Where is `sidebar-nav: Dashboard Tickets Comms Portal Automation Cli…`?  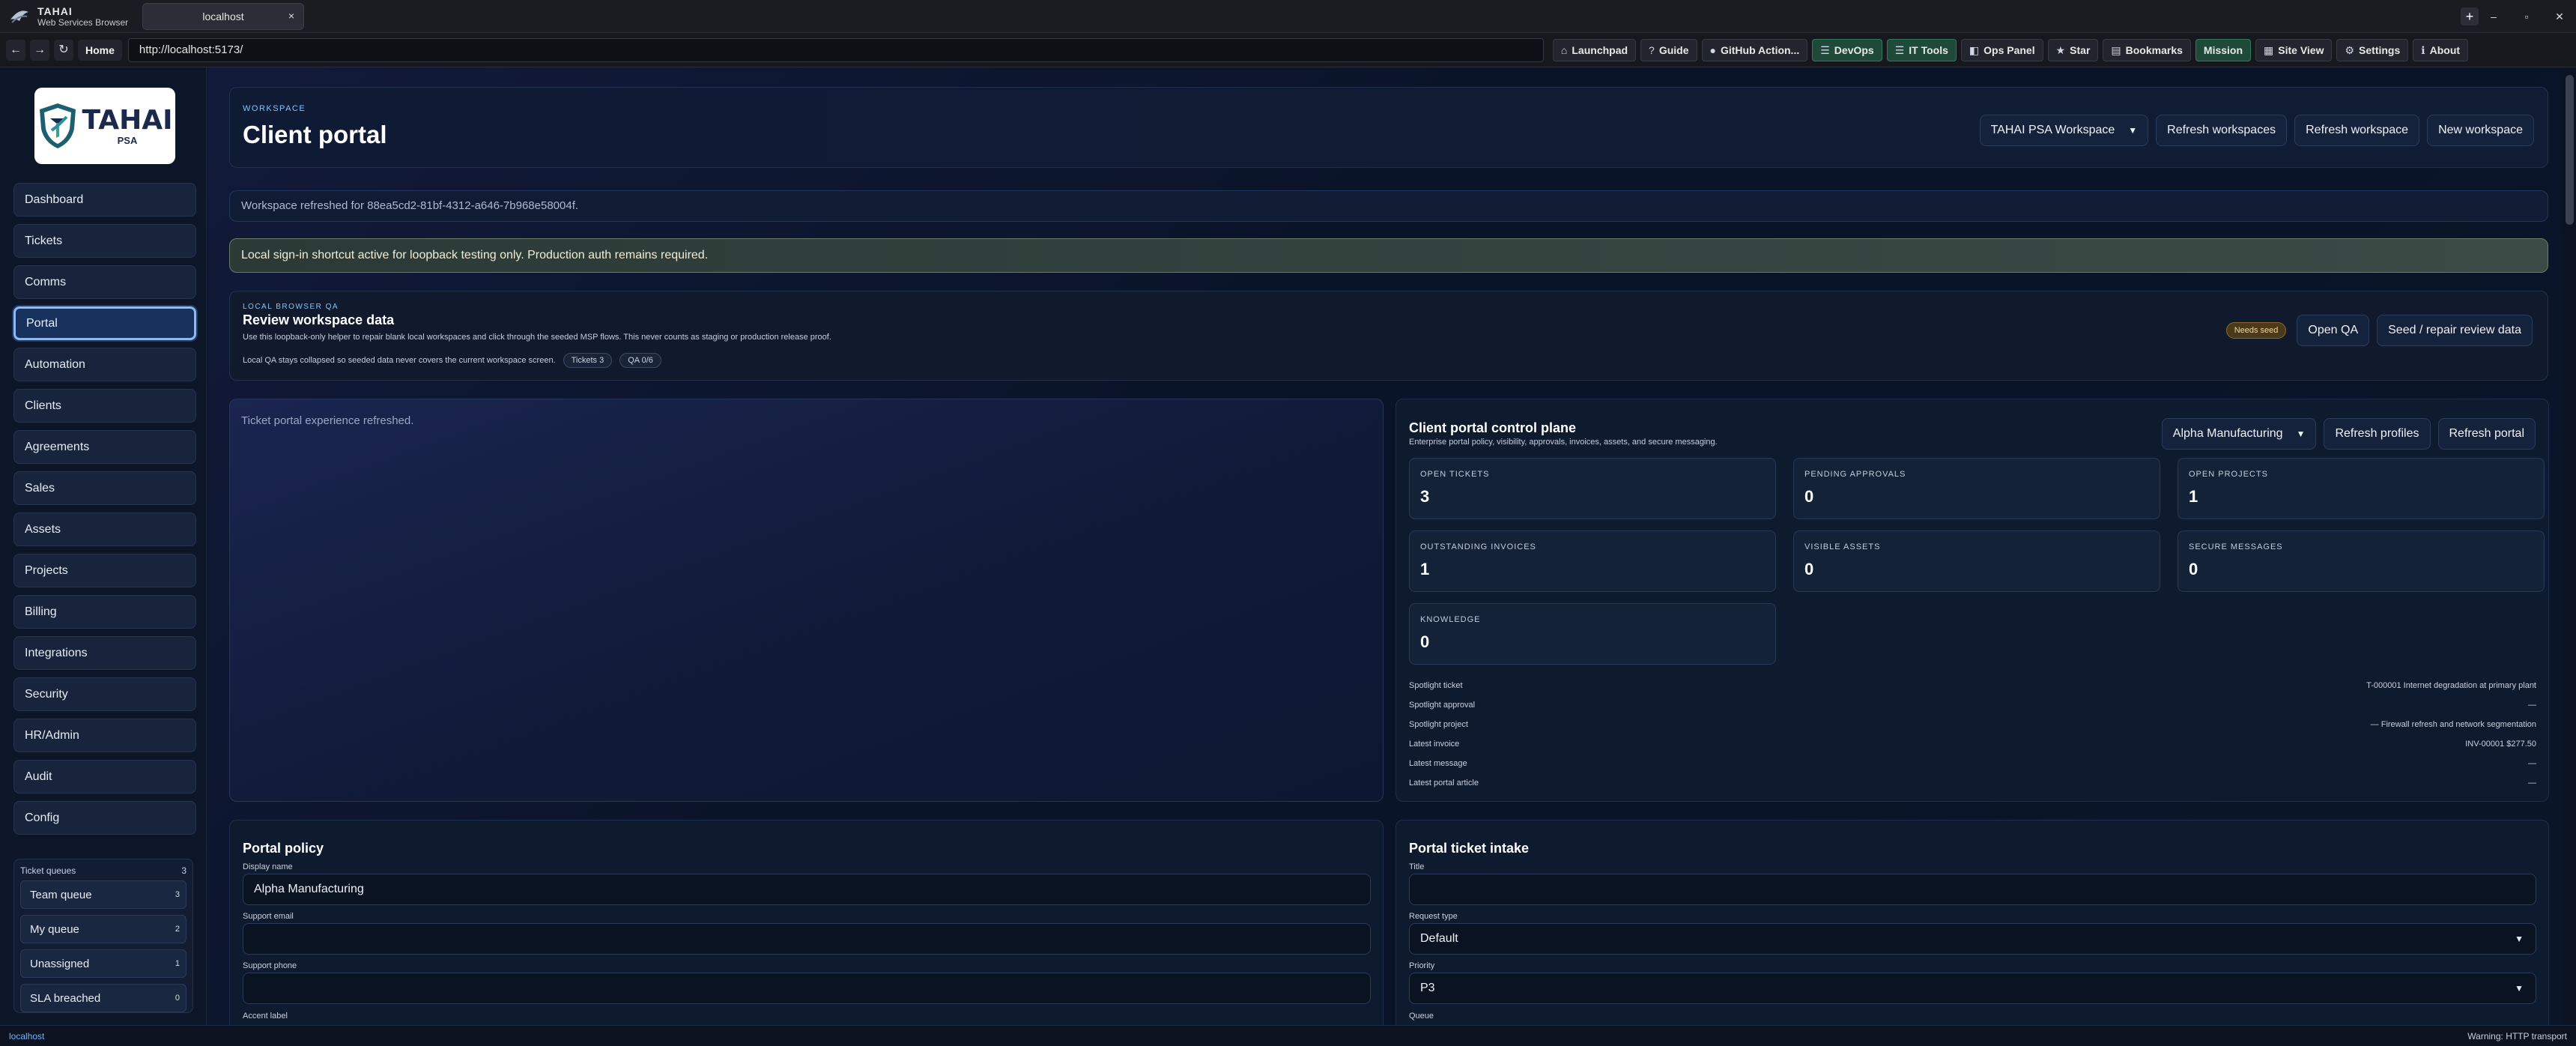 sidebar-nav: Dashboard Tickets Comms Portal Automation Cli… is located at coordinates (105, 512).